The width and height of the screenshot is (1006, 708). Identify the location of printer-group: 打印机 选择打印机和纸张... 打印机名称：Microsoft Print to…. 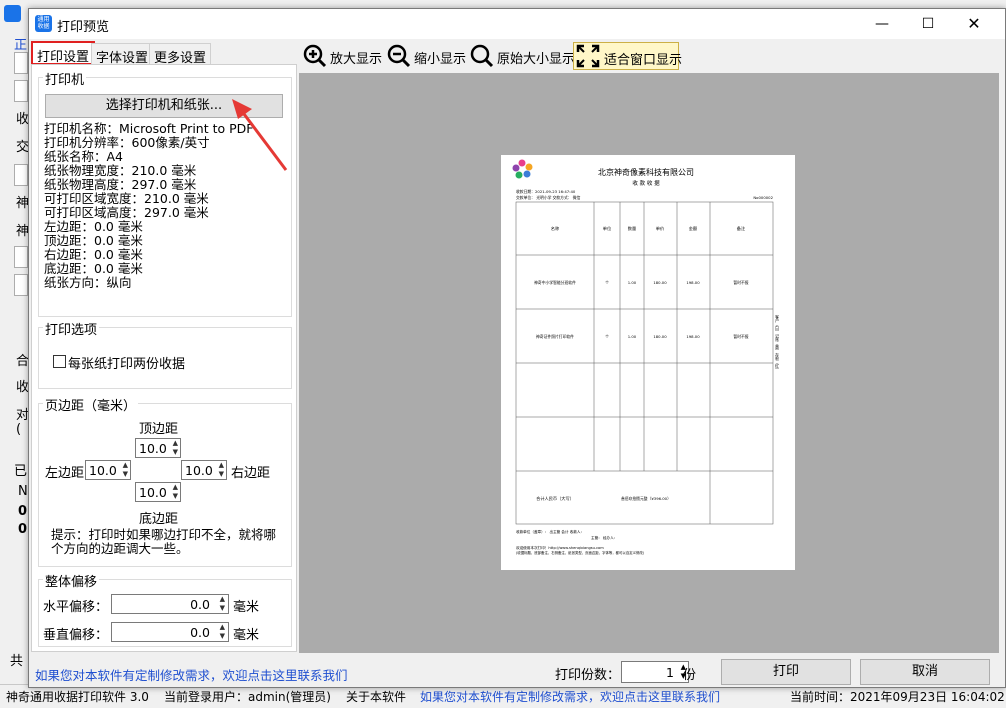
(165, 193).